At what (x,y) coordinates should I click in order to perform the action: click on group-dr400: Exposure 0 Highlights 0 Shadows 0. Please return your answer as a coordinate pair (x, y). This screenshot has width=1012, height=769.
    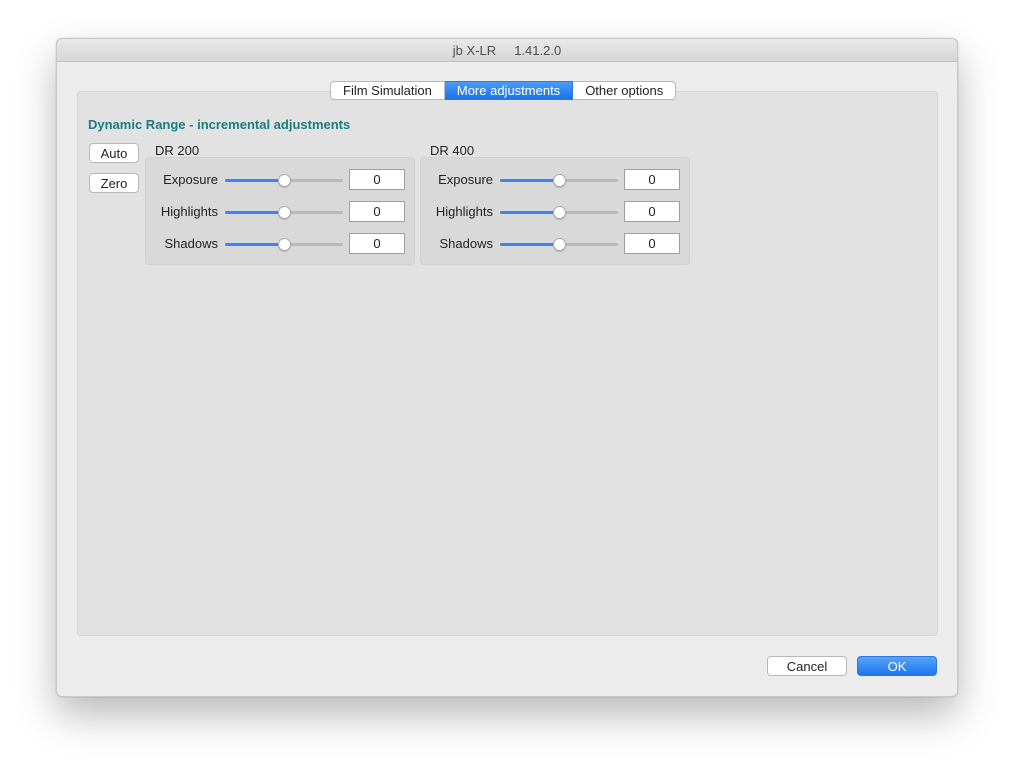
    Looking at the image, I should click on (555, 211).